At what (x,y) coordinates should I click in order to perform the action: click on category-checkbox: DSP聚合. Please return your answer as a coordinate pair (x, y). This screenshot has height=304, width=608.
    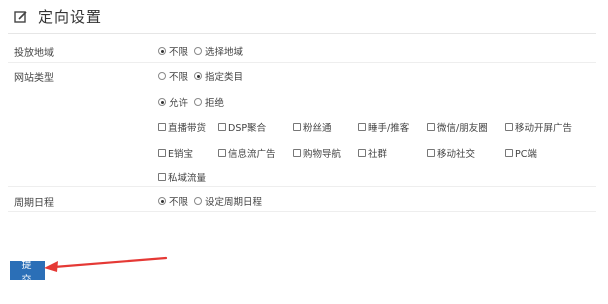
    Looking at the image, I should click on (242, 127).